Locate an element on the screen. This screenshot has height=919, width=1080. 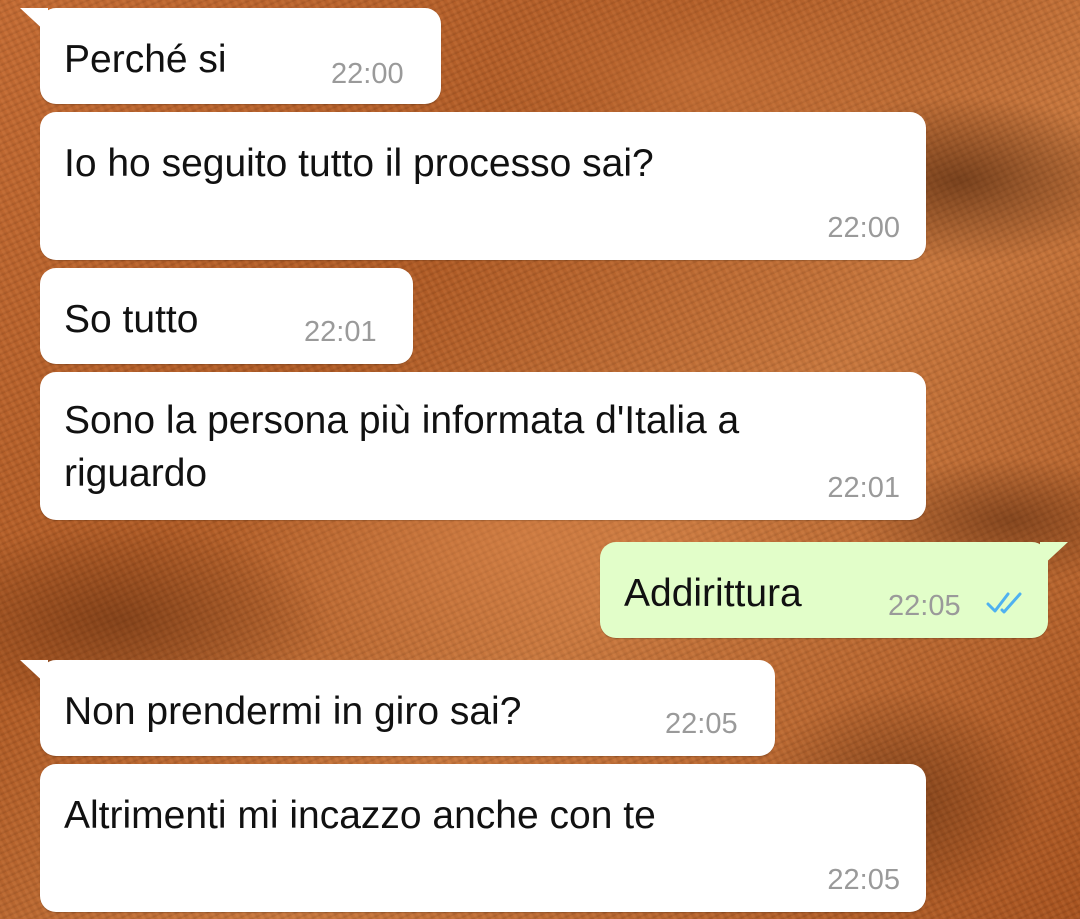
double-check-icon is located at coordinates (1004, 603).